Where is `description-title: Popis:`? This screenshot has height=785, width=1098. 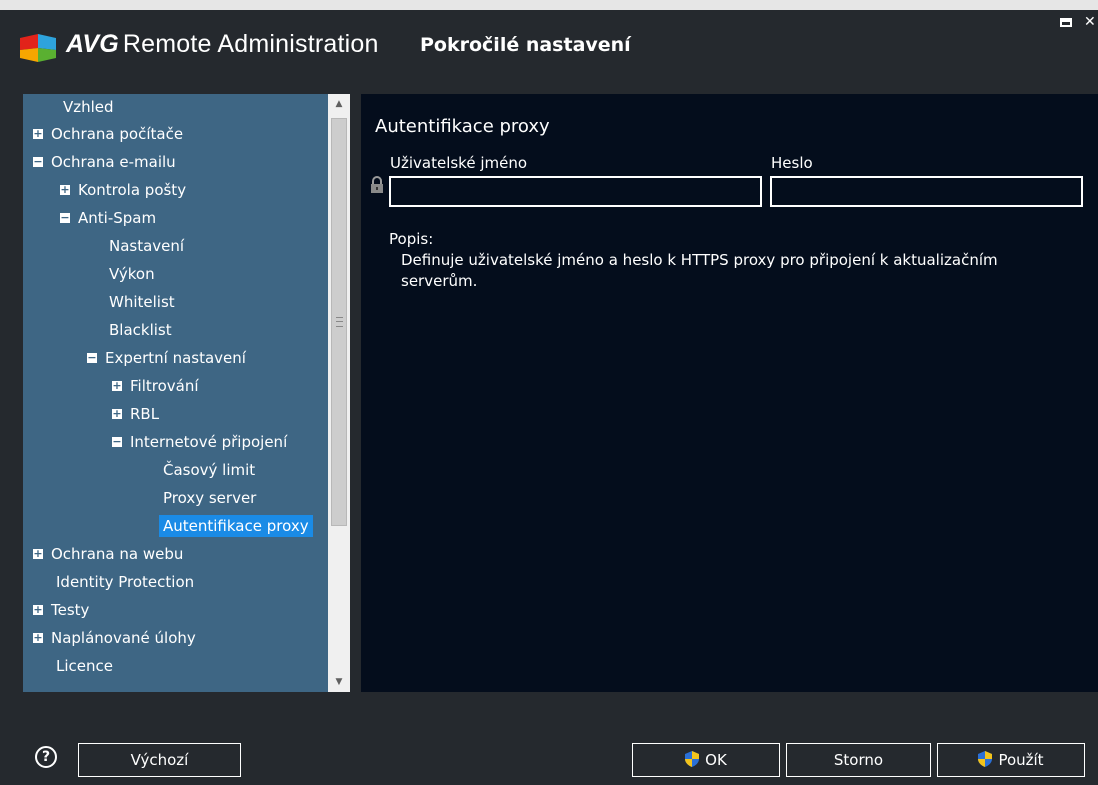
description-title: Popis: is located at coordinates (411, 239).